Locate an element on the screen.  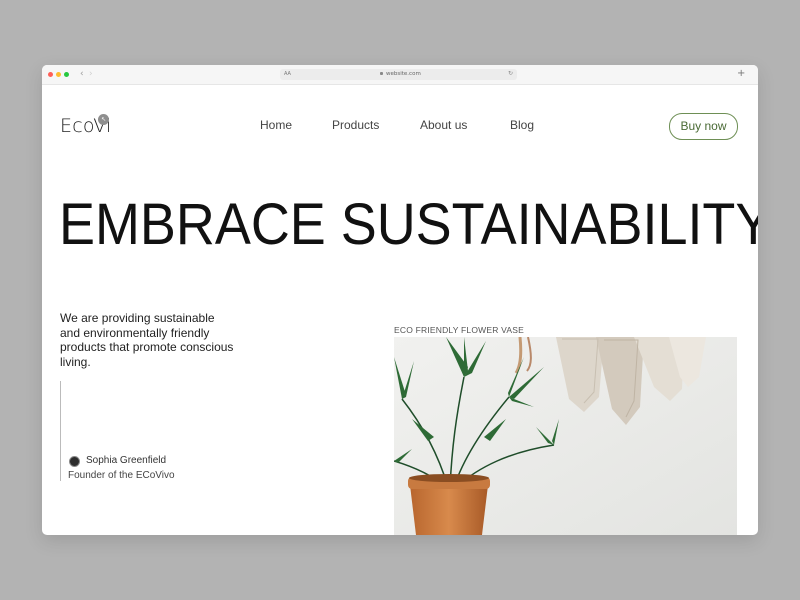
minimize-window-button is located at coordinates (58, 74).